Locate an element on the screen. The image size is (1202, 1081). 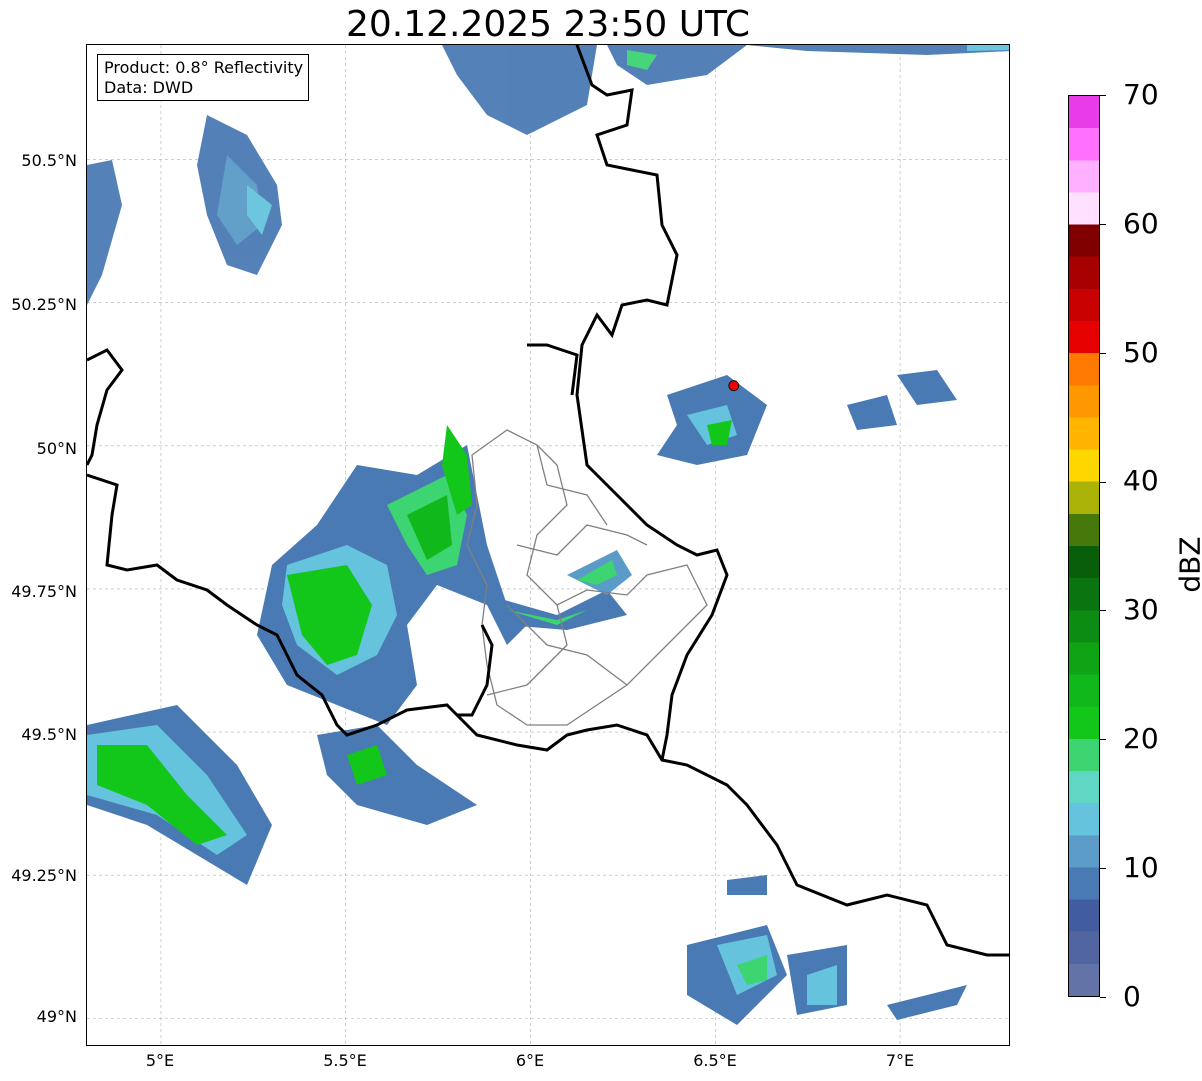
map-title: 20.12.2025 23:50 UTC is located at coordinates (548, 24).